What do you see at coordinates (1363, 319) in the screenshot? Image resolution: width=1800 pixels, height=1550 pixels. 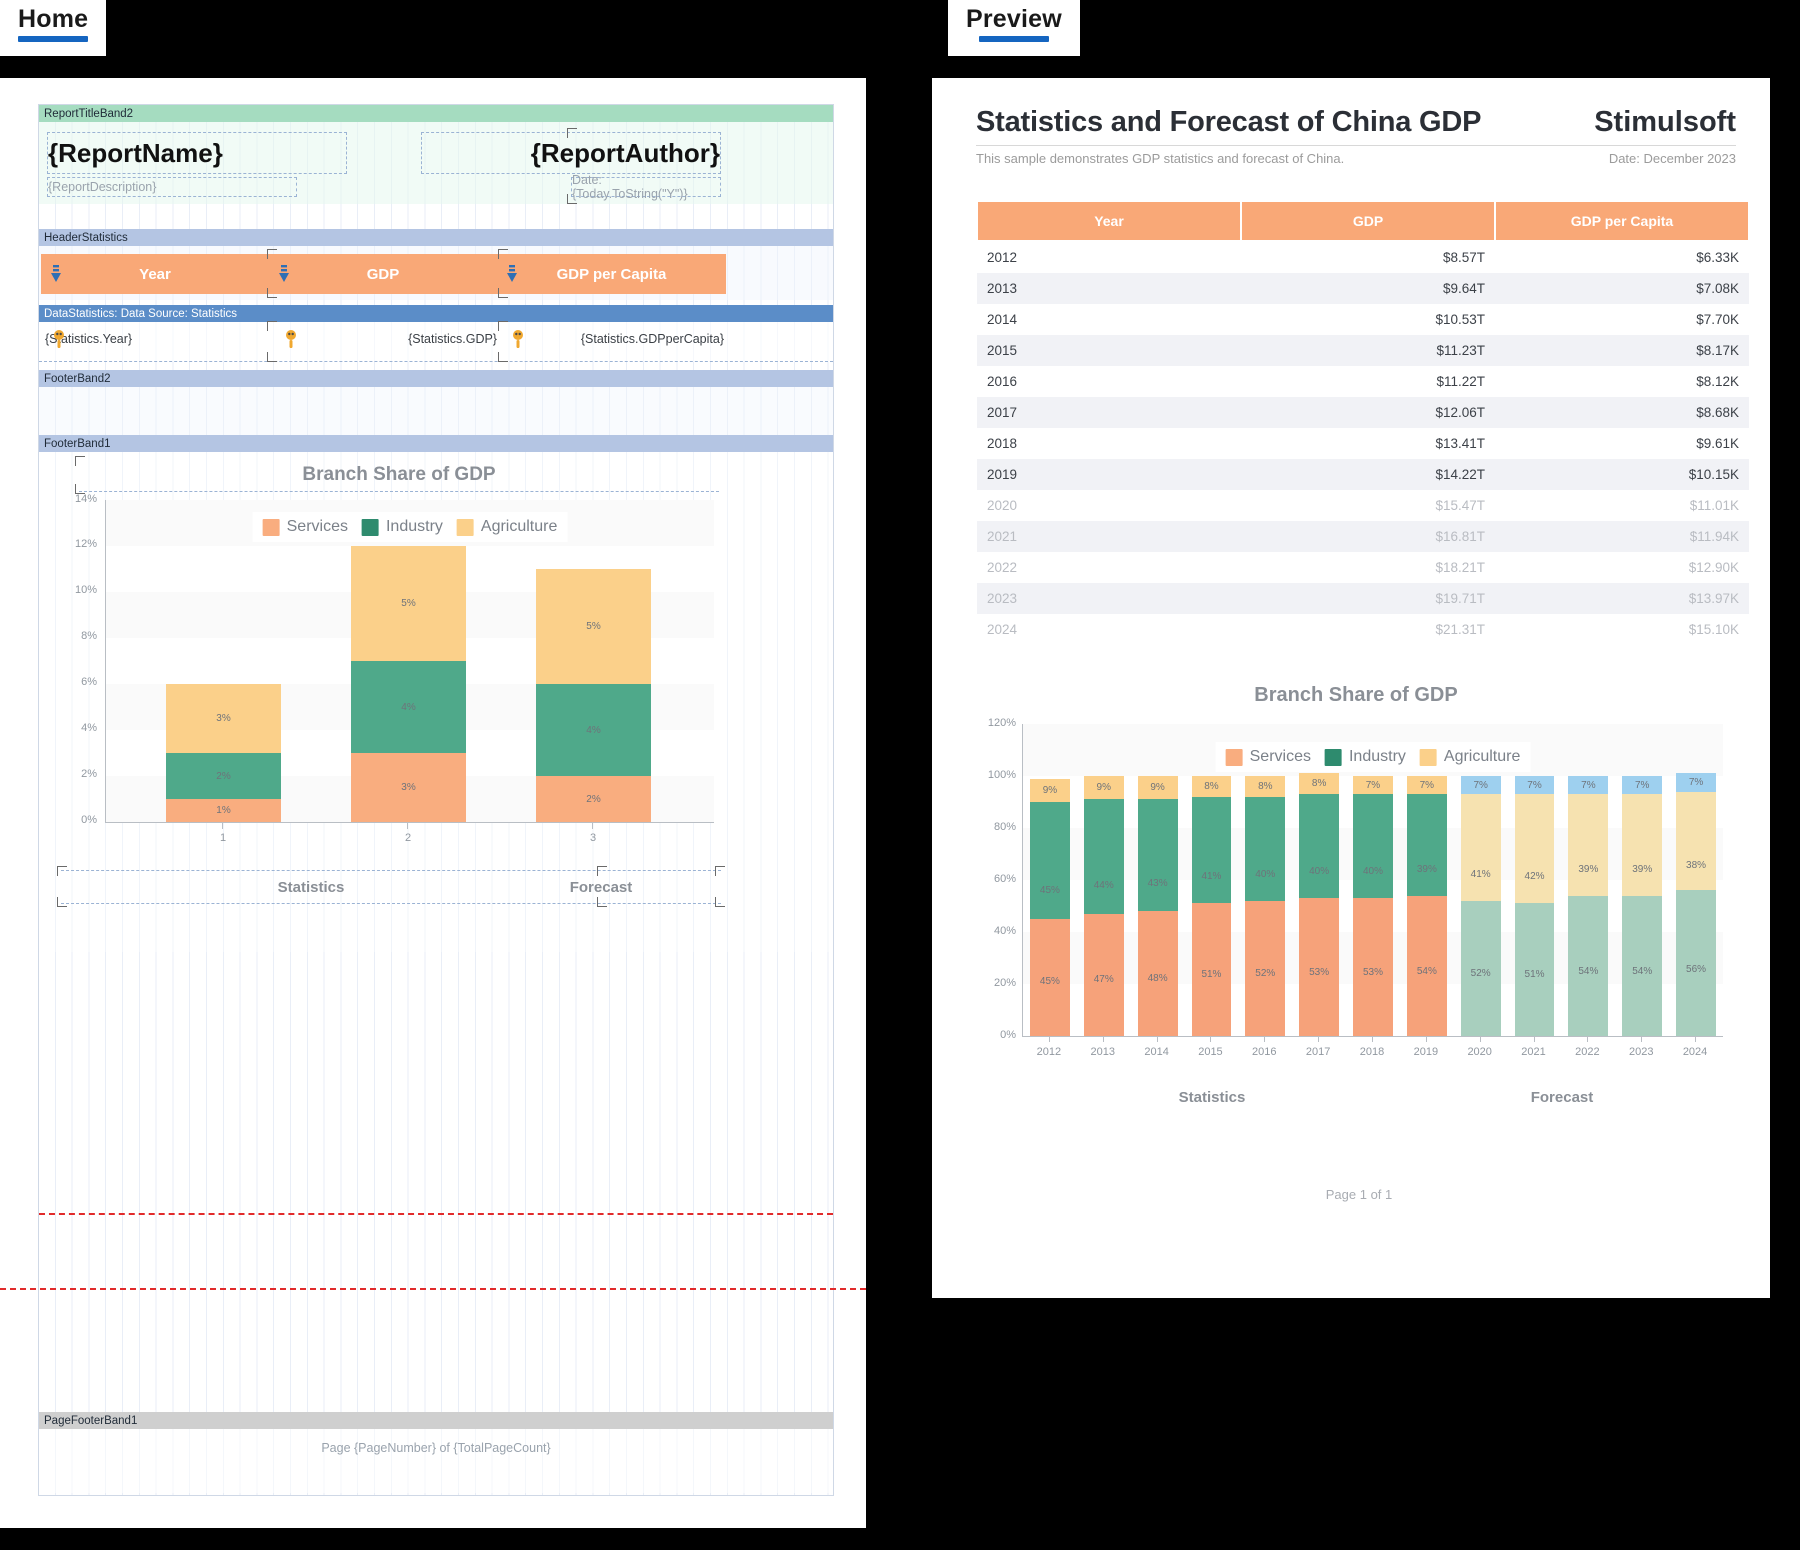 I see `table-row: 2014 $10.53T $7.70K` at bounding box center [1363, 319].